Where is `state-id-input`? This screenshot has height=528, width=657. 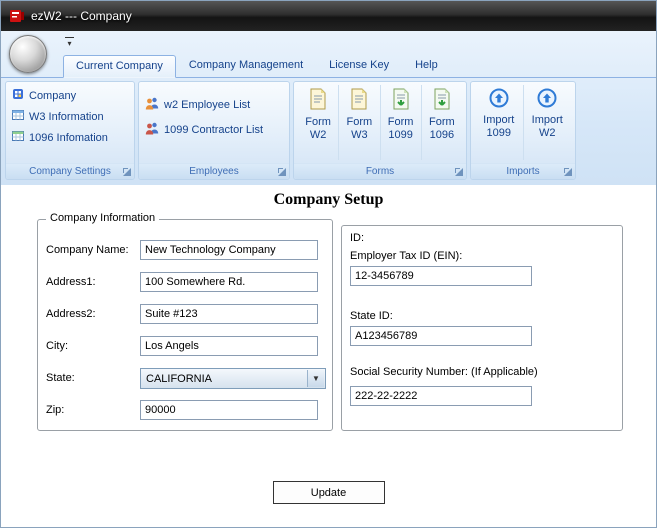
state-id-input is located at coordinates (441, 336).